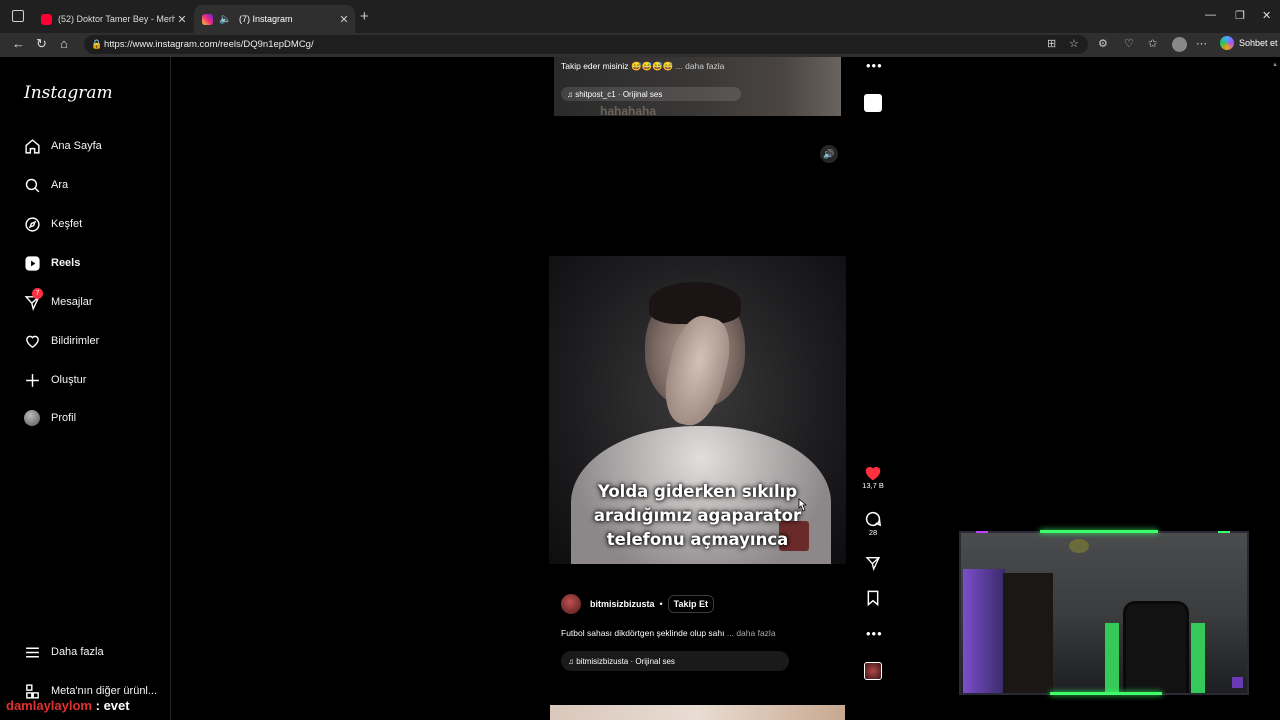 The height and width of the screenshot is (720, 1280). Describe the element at coordinates (1275, 65) in the screenshot. I see `scroll-up-arrow: ▲` at that location.